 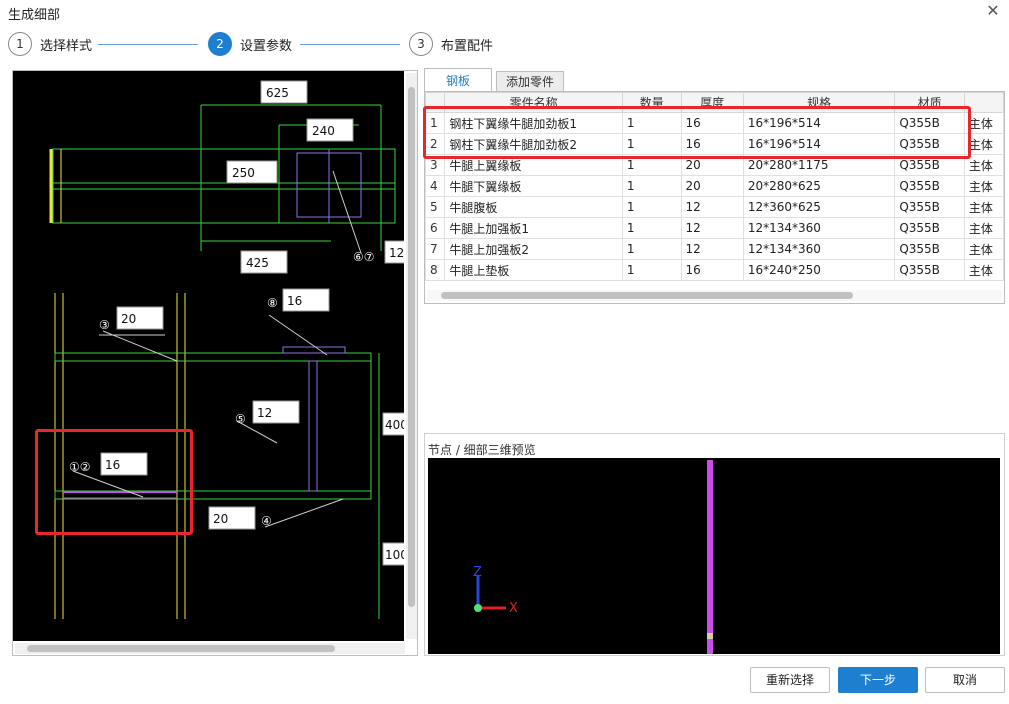 I want to click on step-3: 3 布置配件, so click(x=451, y=44).